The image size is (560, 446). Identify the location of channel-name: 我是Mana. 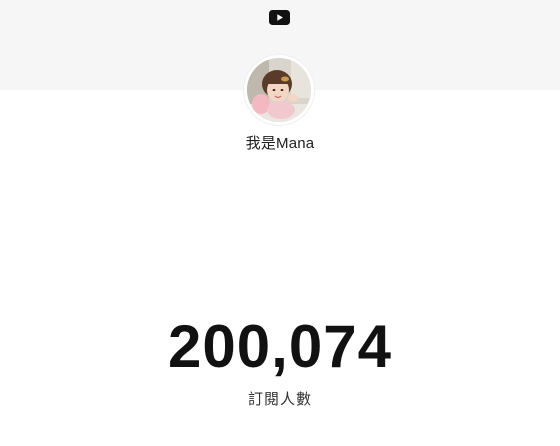
(280, 142).